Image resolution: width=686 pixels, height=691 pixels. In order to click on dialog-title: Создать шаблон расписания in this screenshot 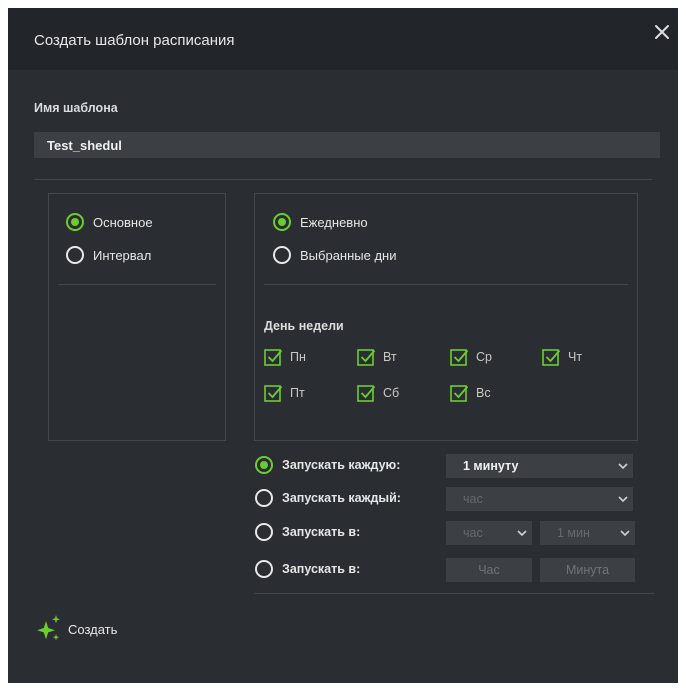, I will do `click(134, 40)`.